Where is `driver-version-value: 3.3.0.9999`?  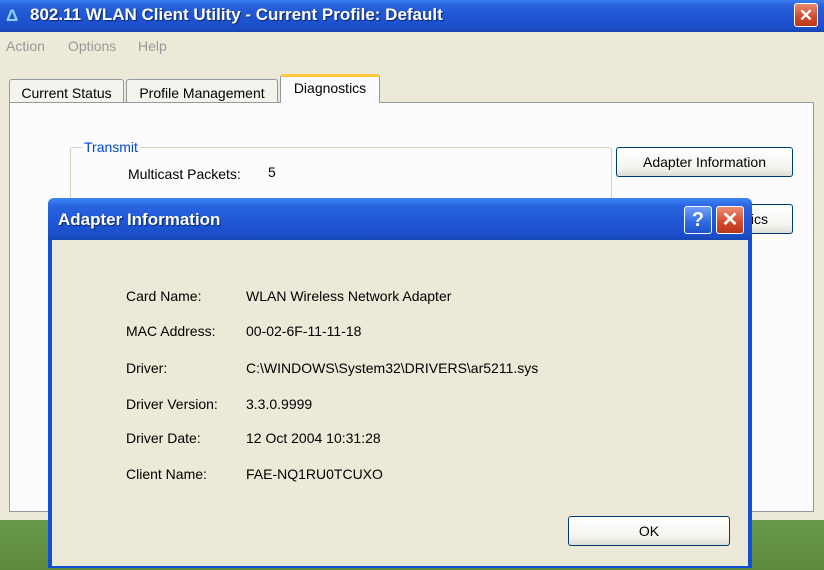
driver-version-value: 3.3.0.9999 is located at coordinates (279, 404).